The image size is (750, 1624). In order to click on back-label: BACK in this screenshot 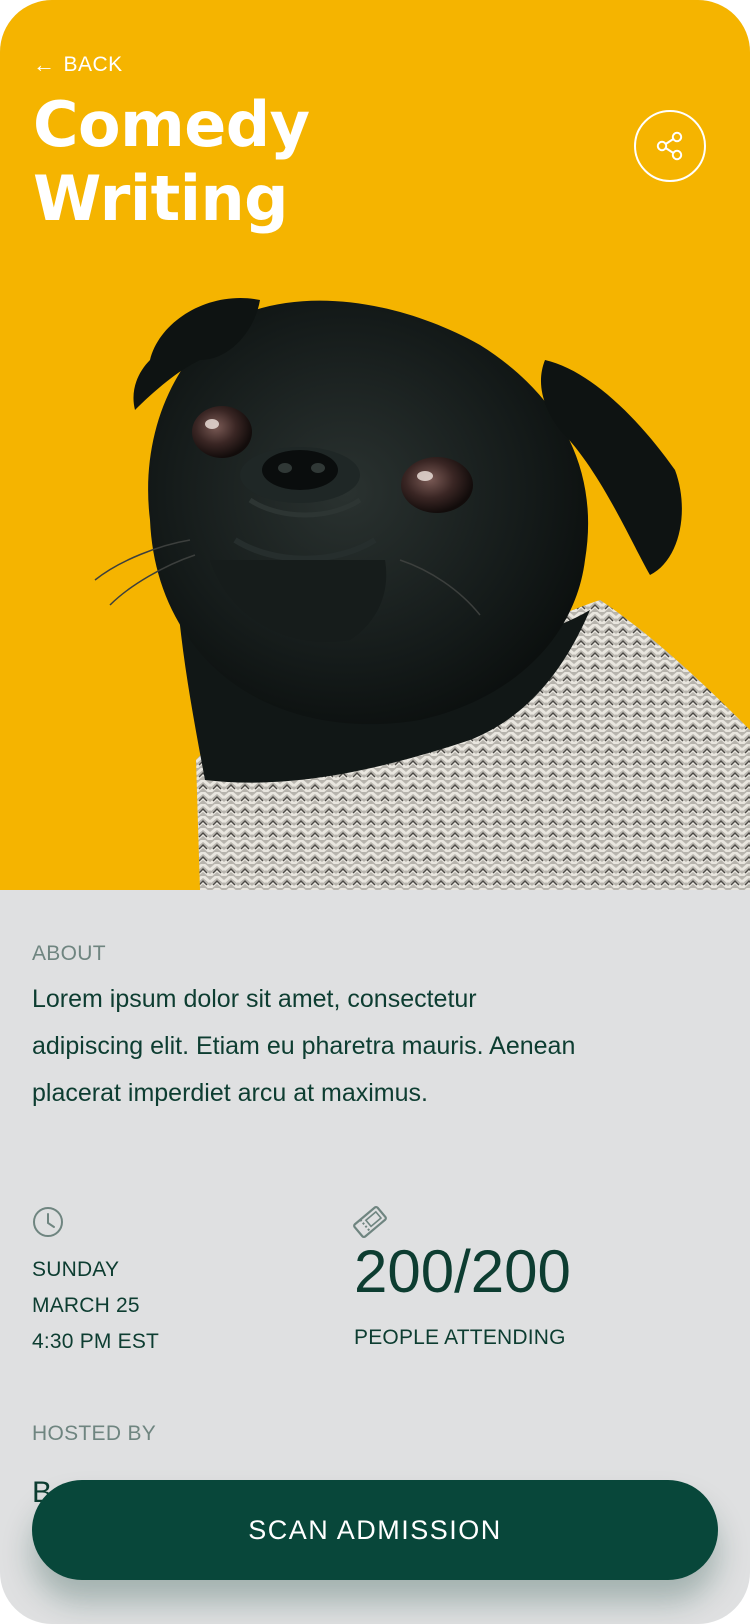, I will do `click(93, 64)`.